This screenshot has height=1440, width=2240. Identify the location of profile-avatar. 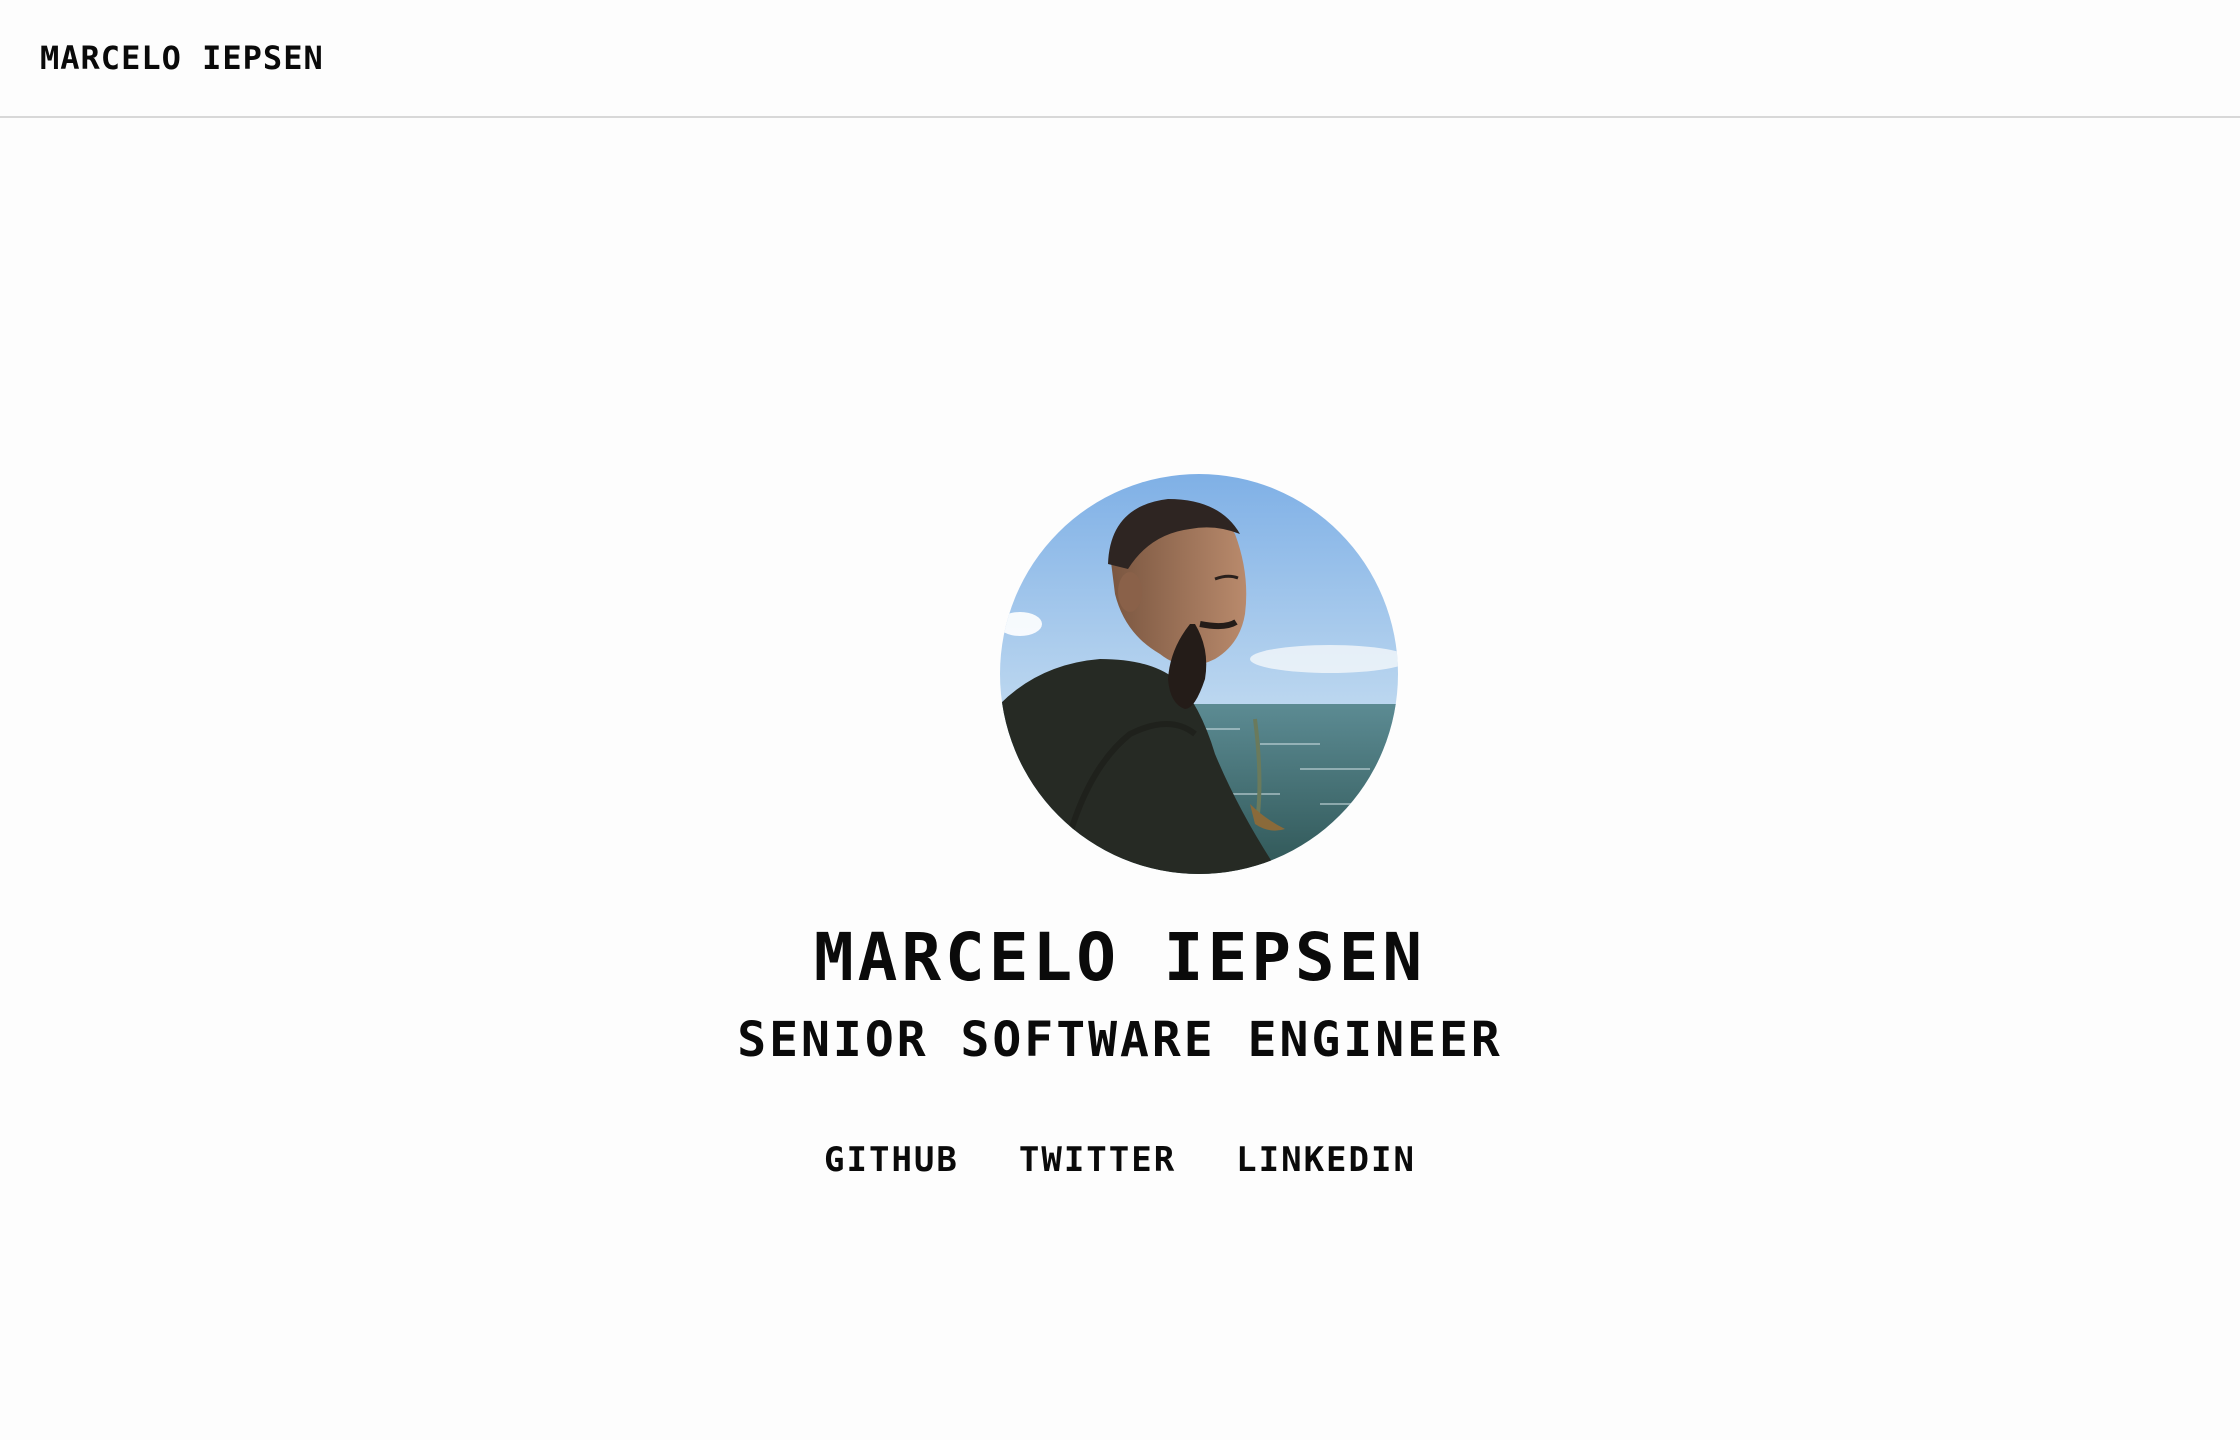
(1199, 674).